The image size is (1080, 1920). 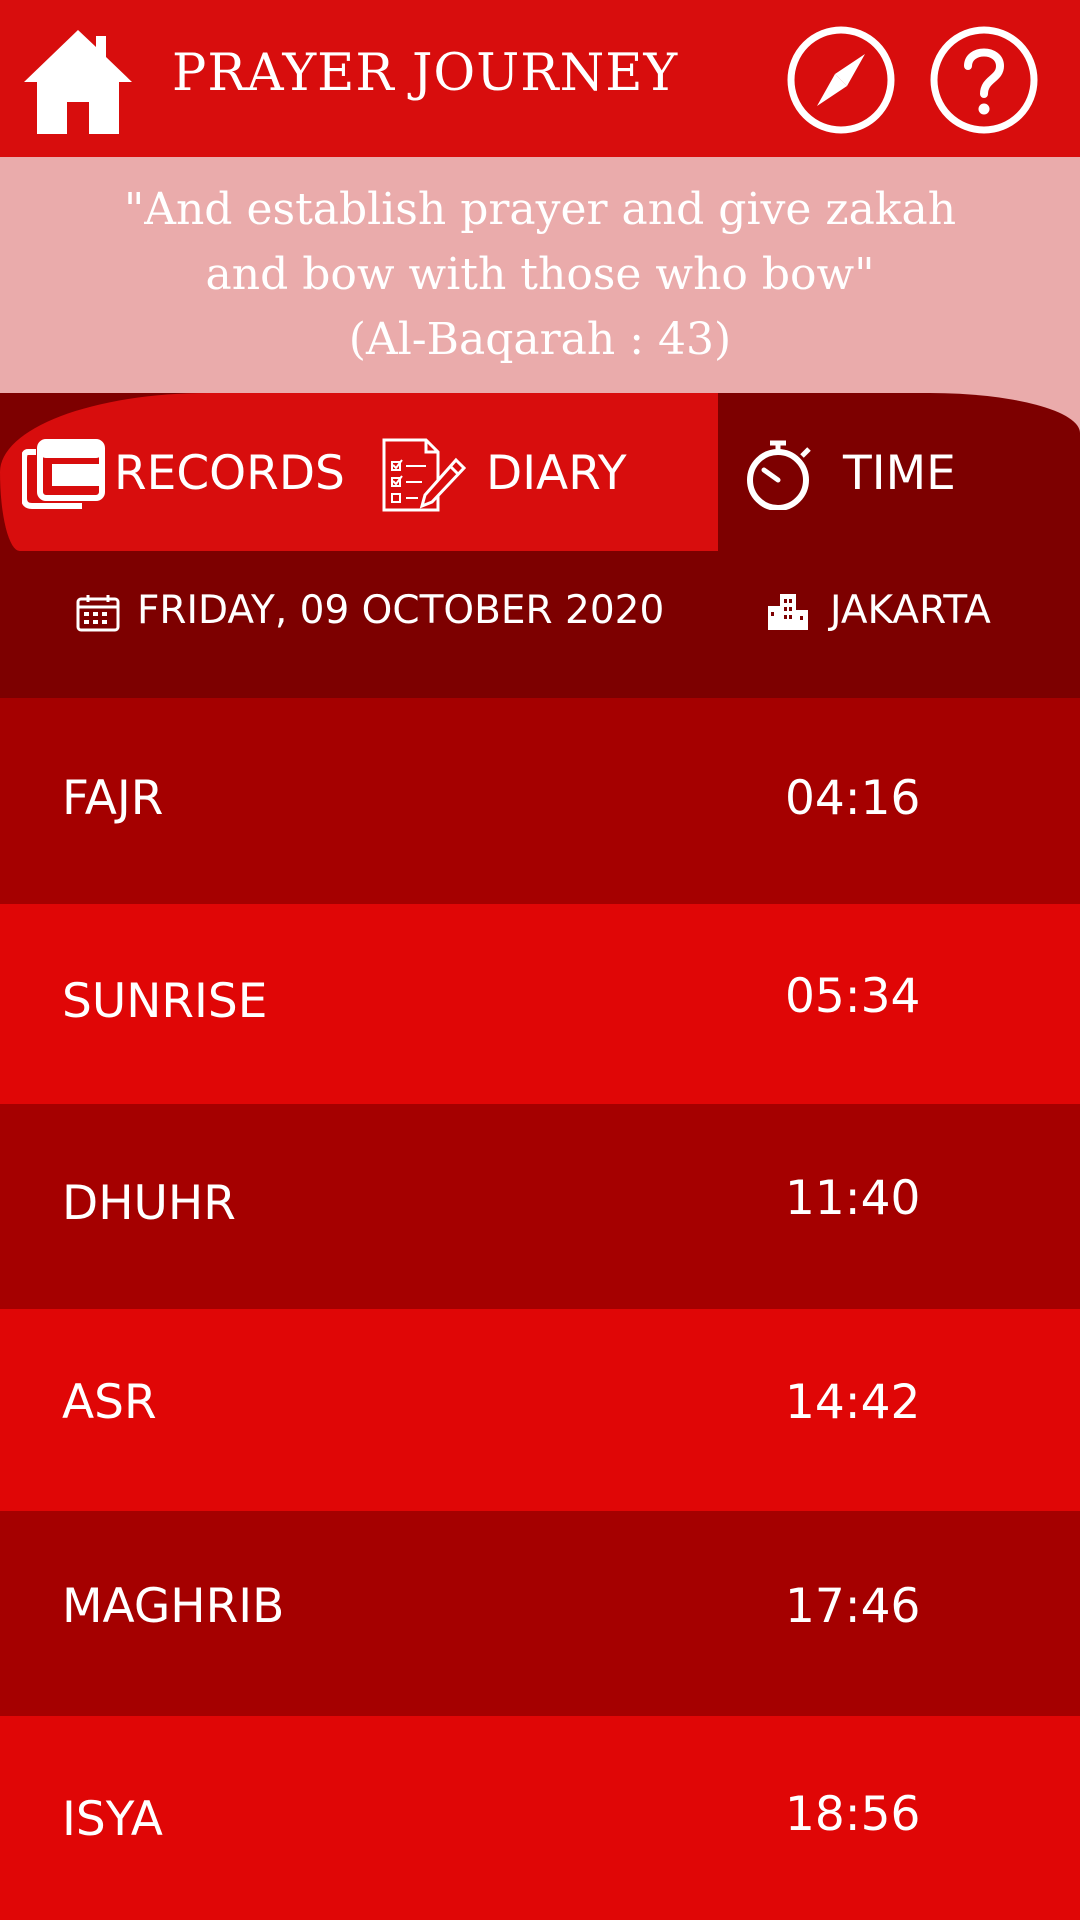 What do you see at coordinates (853, 1198) in the screenshot?
I see `prayer-time: 11:40` at bounding box center [853, 1198].